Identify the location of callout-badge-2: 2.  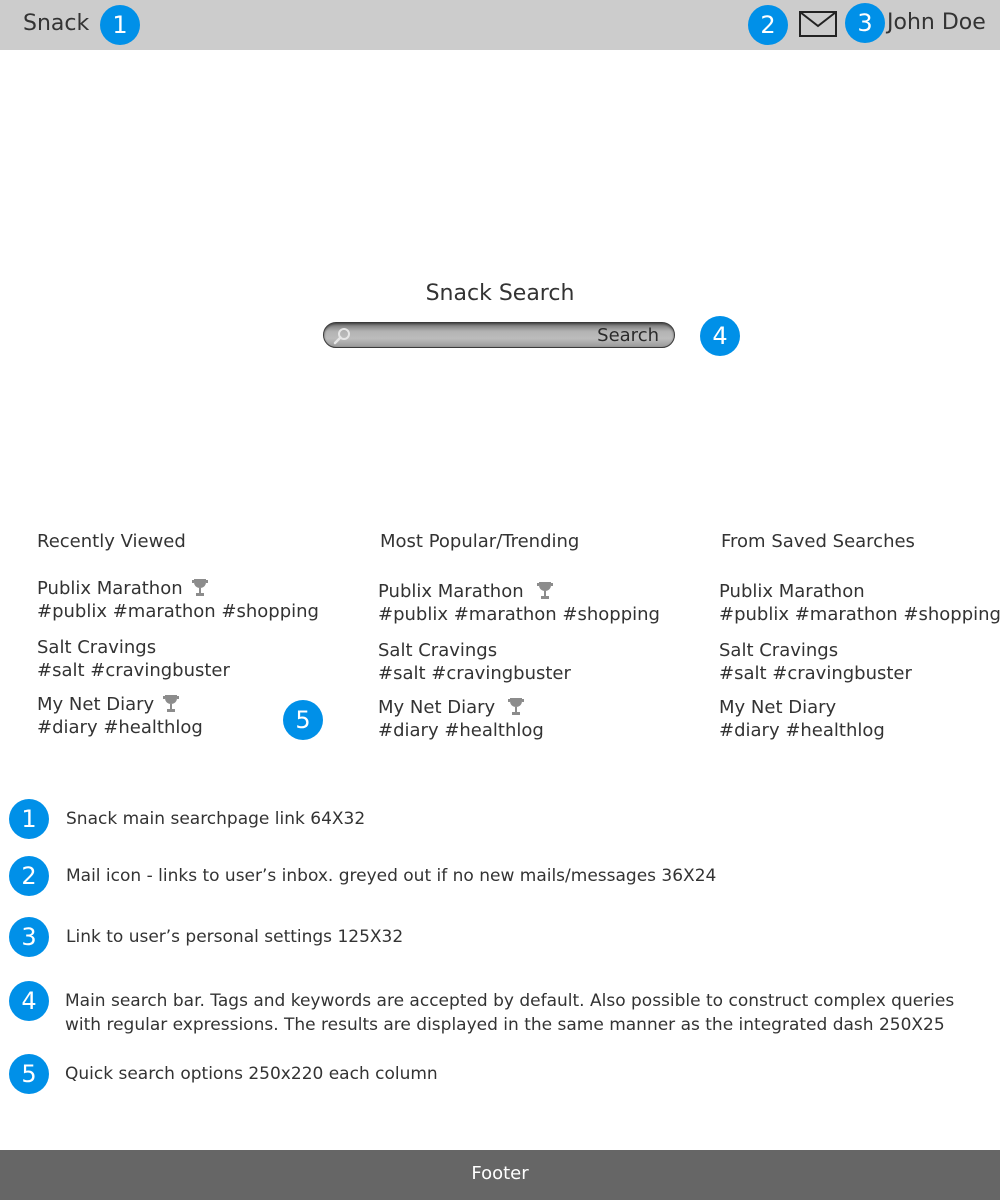
(768, 25).